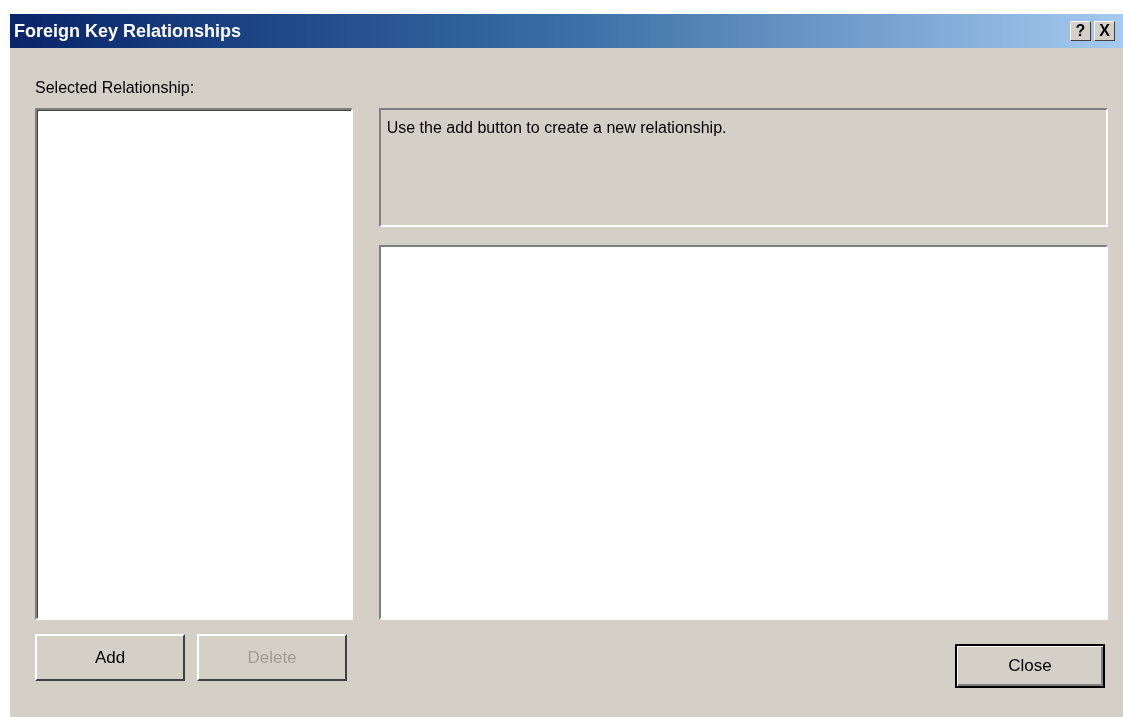  Describe the element at coordinates (128, 31) in the screenshot. I see `window-title: Foreign Key Relationships` at that location.